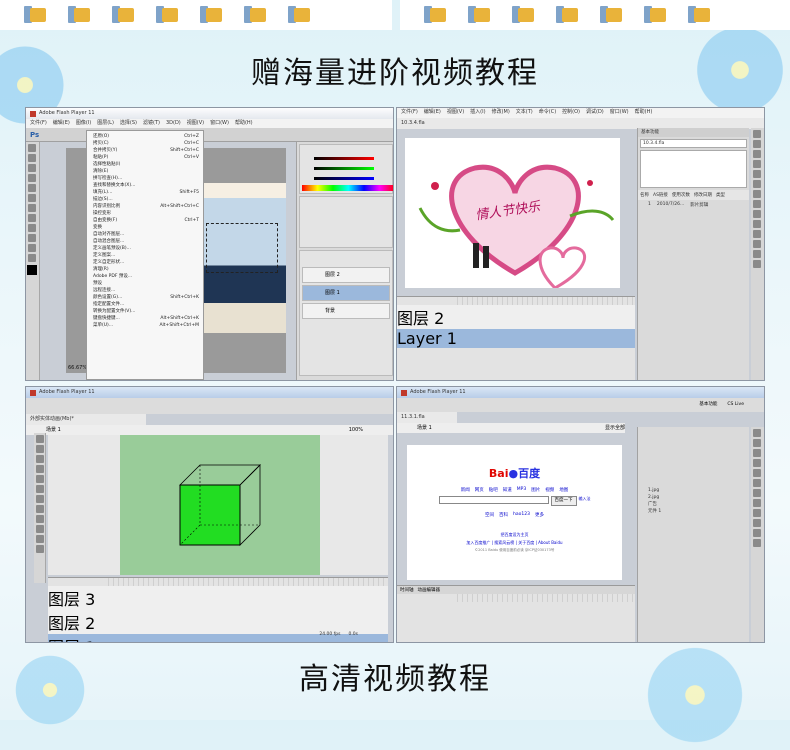  What do you see at coordinates (514, 535) in the screenshot?
I see `baidu-homepage-link: 把百度设为主页` at bounding box center [514, 535].